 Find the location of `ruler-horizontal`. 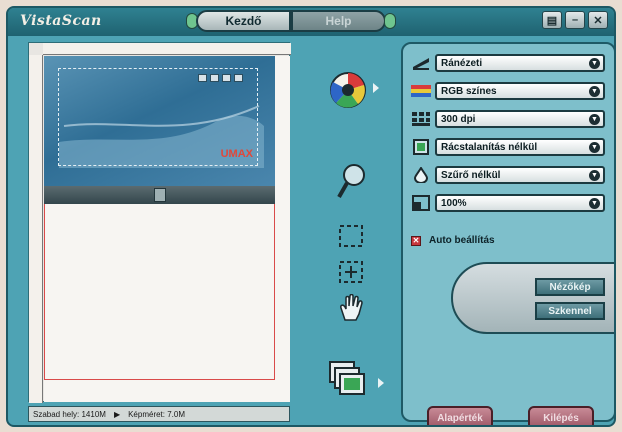

ruler-horizontal is located at coordinates (167, 49).